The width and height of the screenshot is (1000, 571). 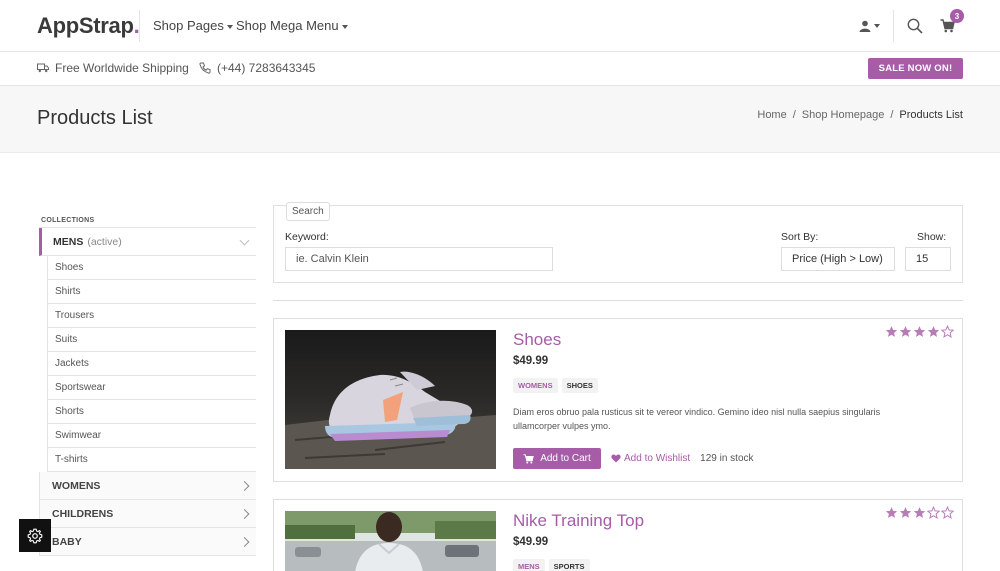 I want to click on category-baby: BABY, so click(x=147, y=542).